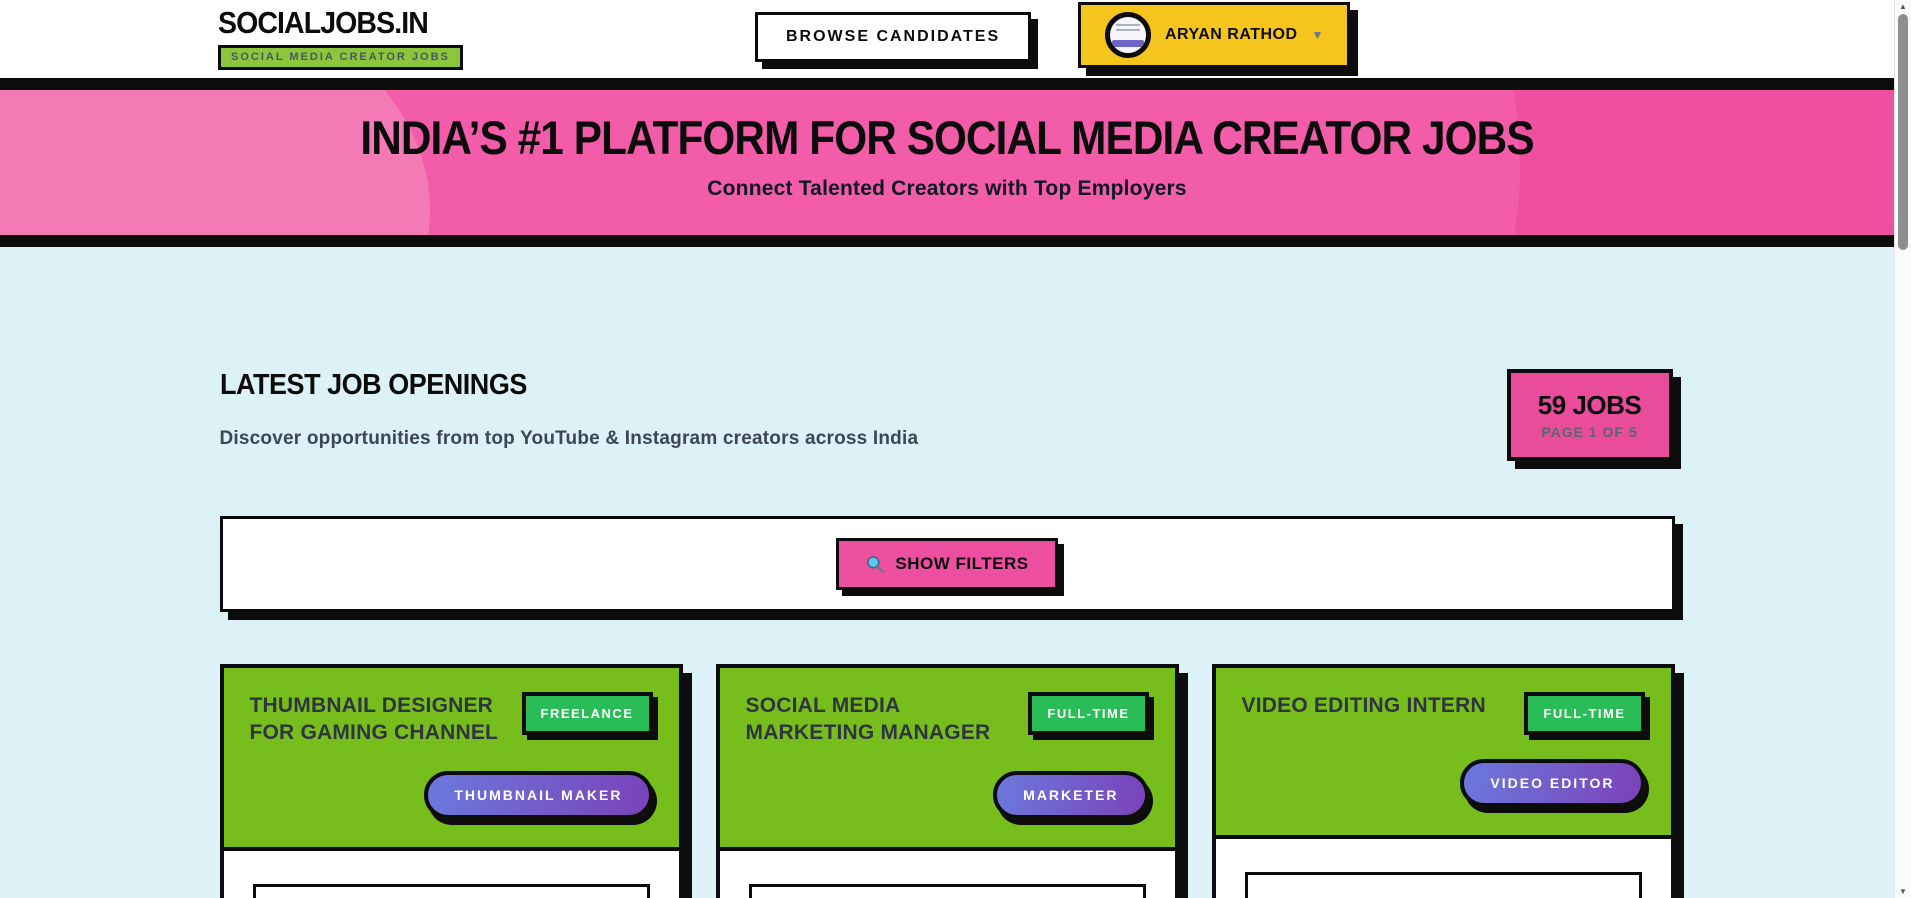  Describe the element at coordinates (1589, 432) in the screenshot. I see `page-indicator: PAGE 1 OF 5` at that location.